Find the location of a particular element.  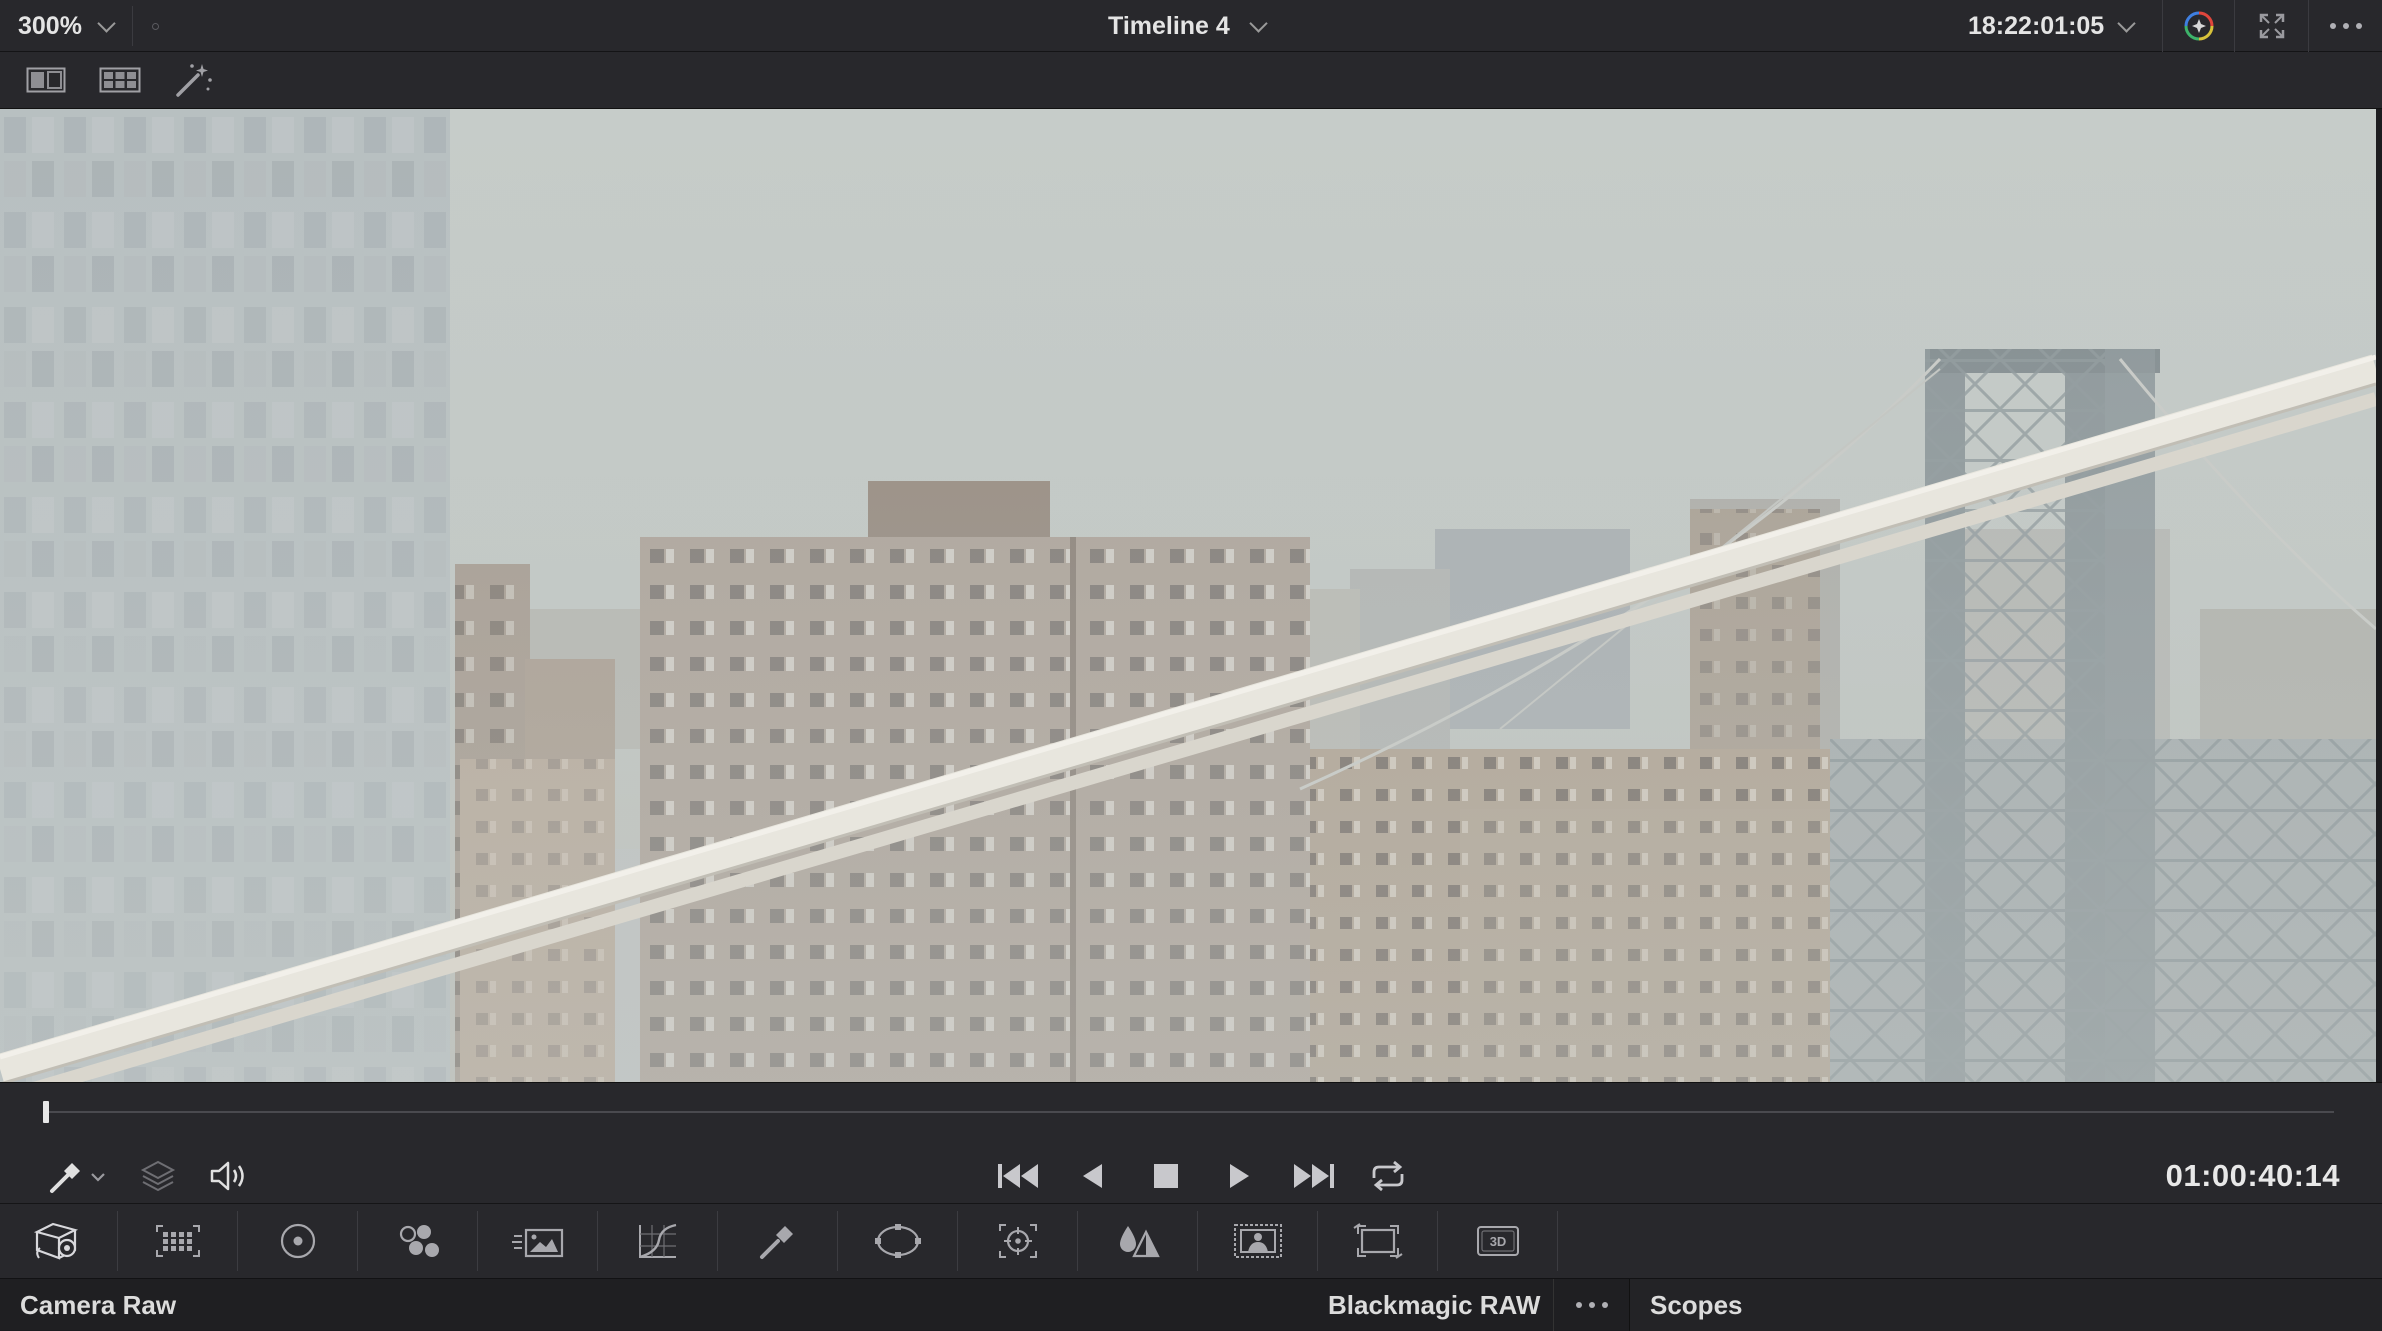

3d-palette-button: 3D is located at coordinates (1498, 1241).